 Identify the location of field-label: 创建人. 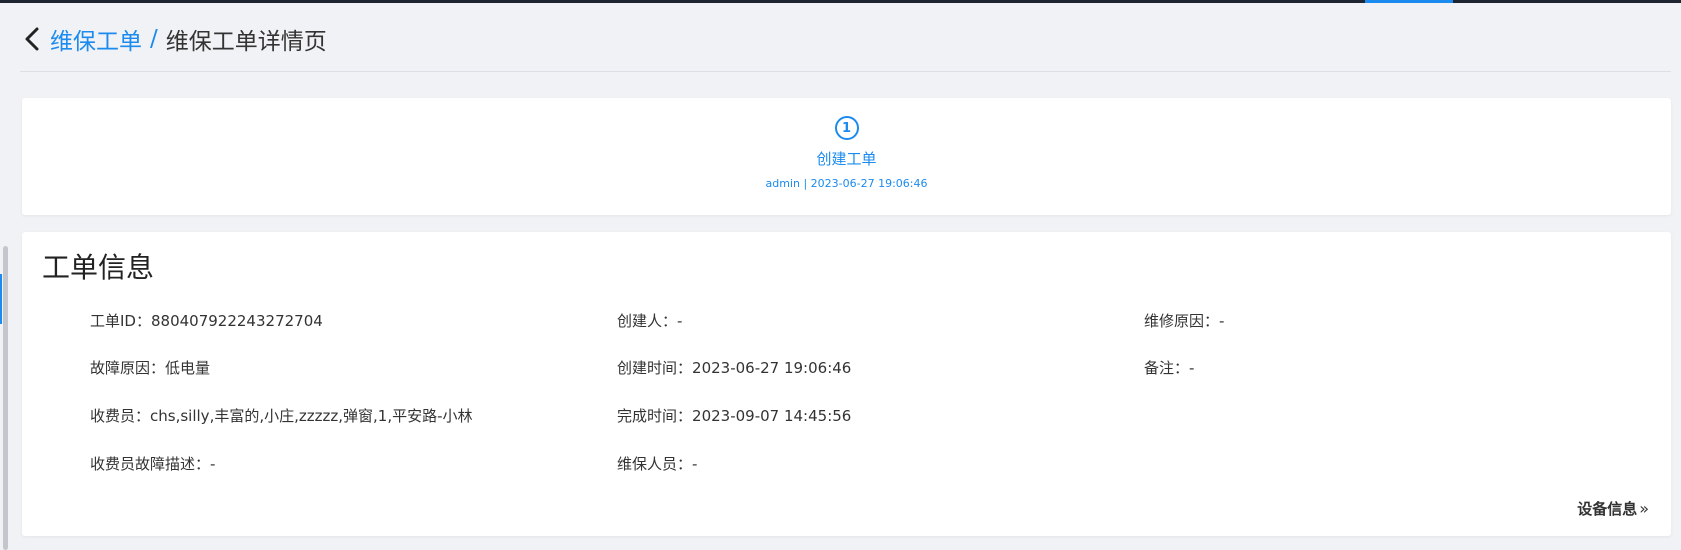
(647, 321).